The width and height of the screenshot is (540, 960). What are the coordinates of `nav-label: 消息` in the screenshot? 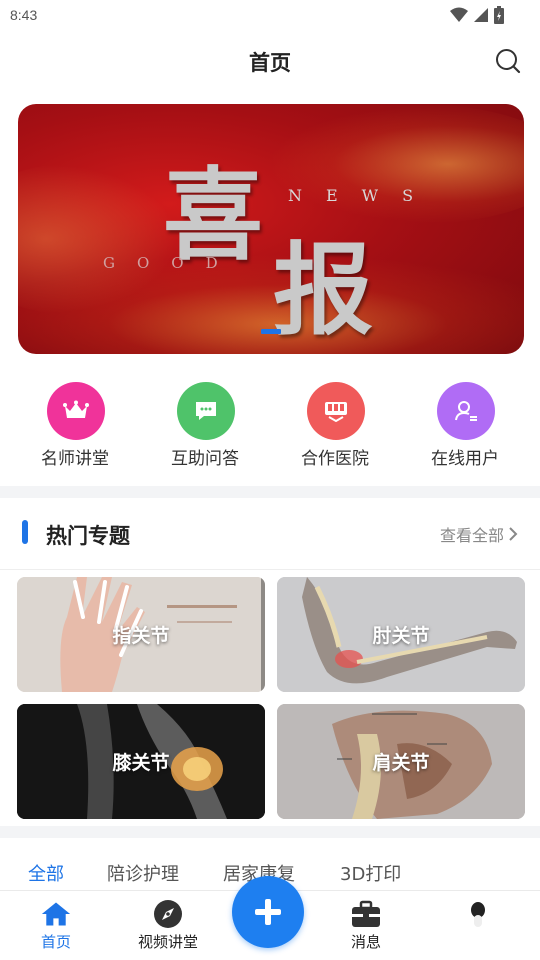 It's located at (365, 942).